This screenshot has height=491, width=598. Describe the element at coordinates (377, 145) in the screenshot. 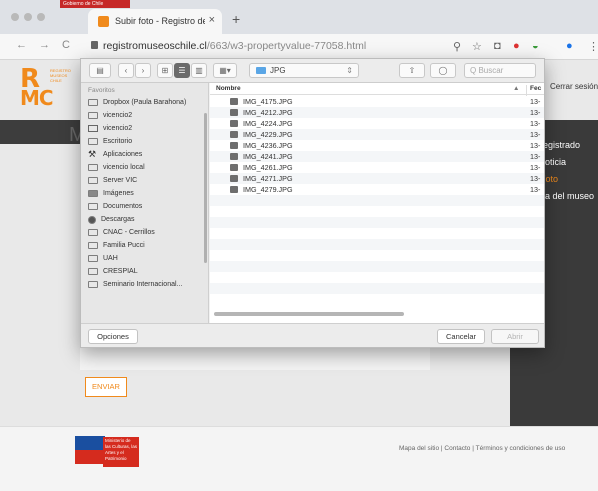

I see `file-row: IMG_4236.JPG 13-` at that location.